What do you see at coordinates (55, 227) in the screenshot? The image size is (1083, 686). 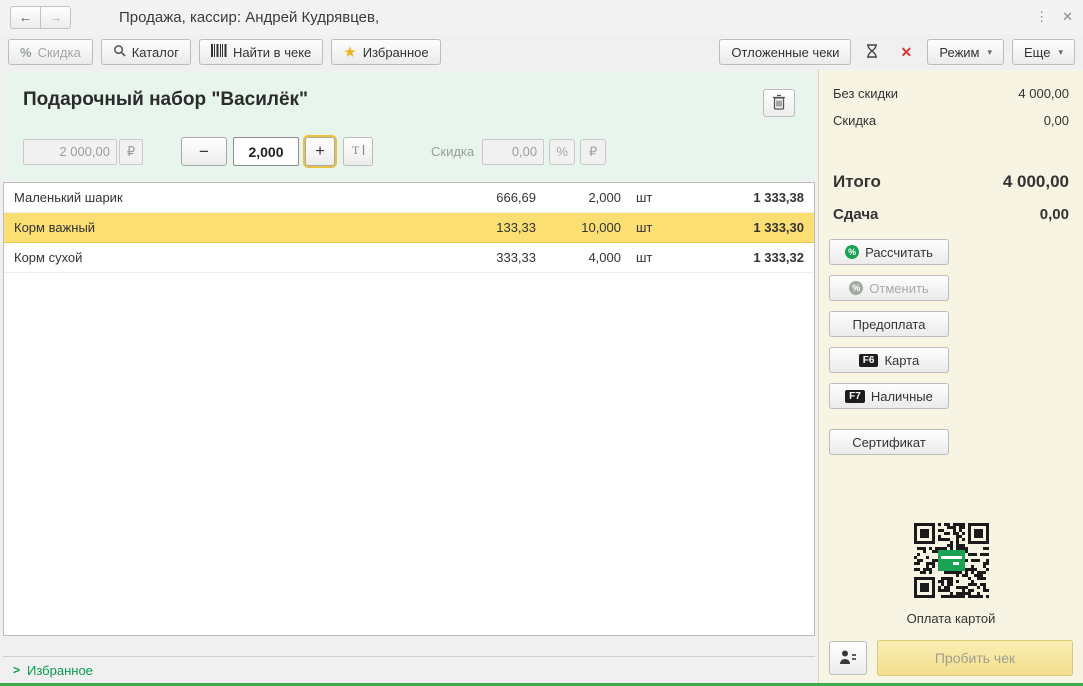 I see `item-name: Корм важный` at bounding box center [55, 227].